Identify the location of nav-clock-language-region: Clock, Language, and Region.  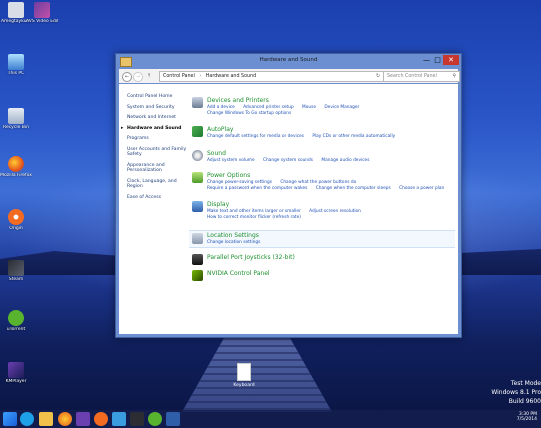
(158, 184).